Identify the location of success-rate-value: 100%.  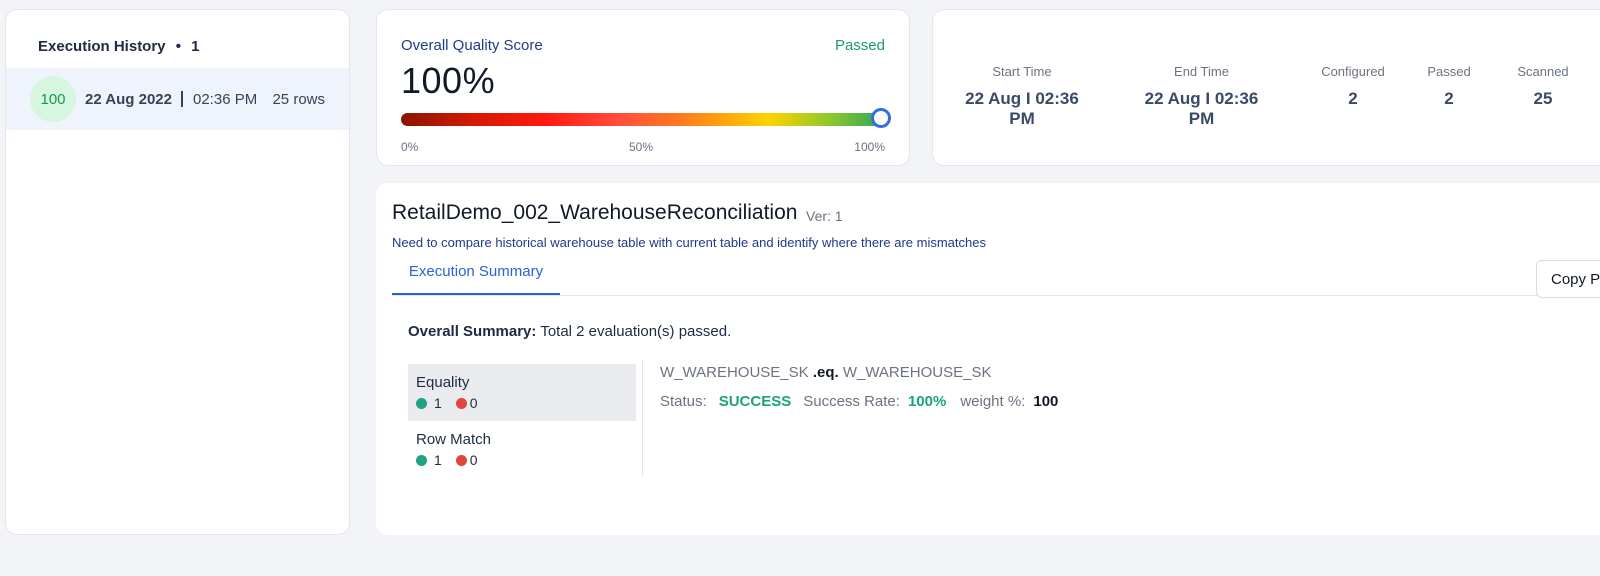
(927, 401).